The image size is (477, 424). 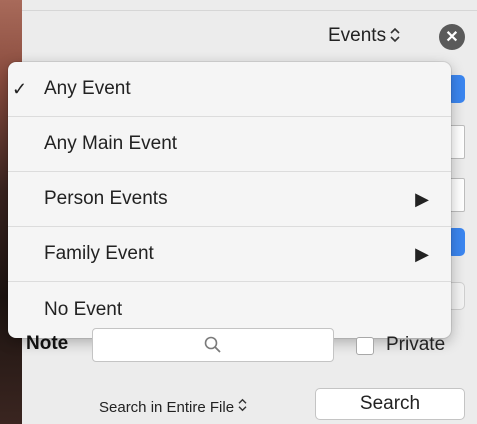 I want to click on close-icon: ✕, so click(x=452, y=37).